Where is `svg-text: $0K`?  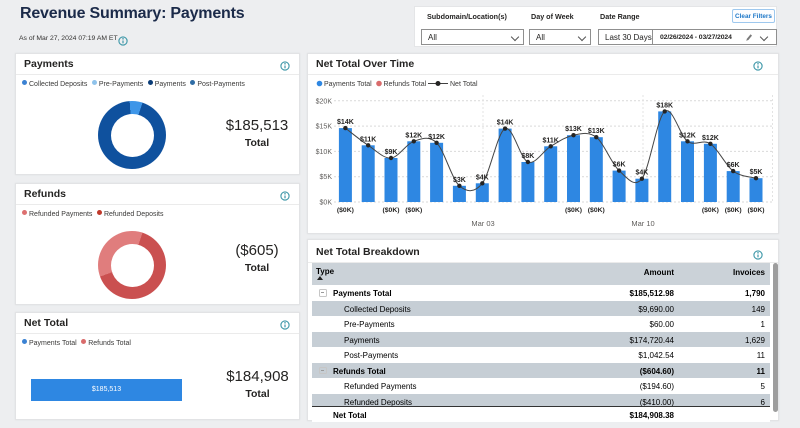
svg-text: $0K is located at coordinates (326, 203).